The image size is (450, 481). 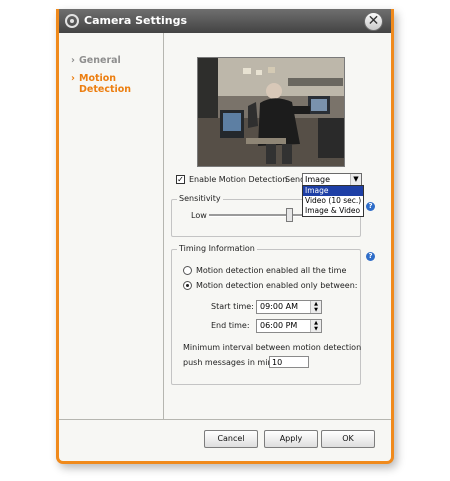 I want to click on end-time-stepper: 06:00 PM ▲ ▼, so click(x=289, y=326).